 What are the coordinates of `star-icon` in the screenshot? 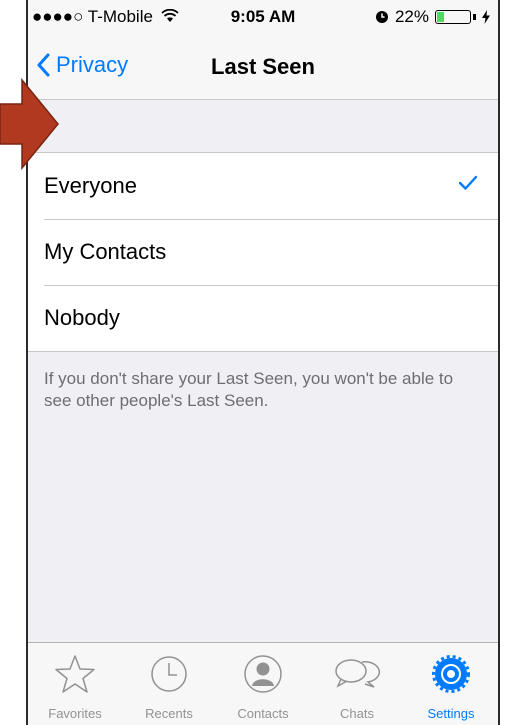 It's located at (75, 674).